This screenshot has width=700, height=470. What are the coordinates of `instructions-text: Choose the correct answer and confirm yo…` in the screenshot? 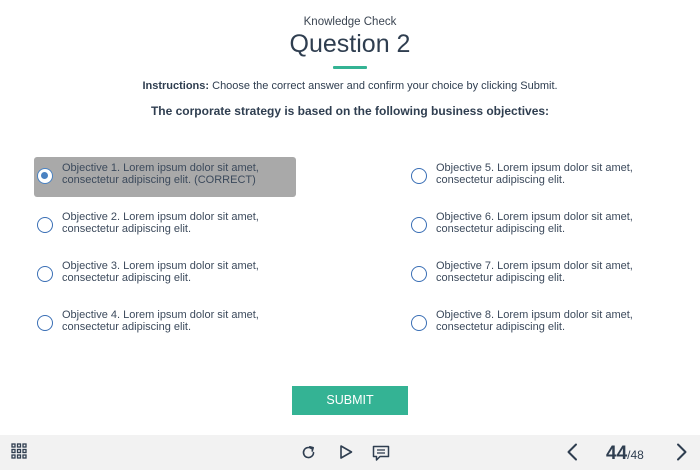 It's located at (385, 86).